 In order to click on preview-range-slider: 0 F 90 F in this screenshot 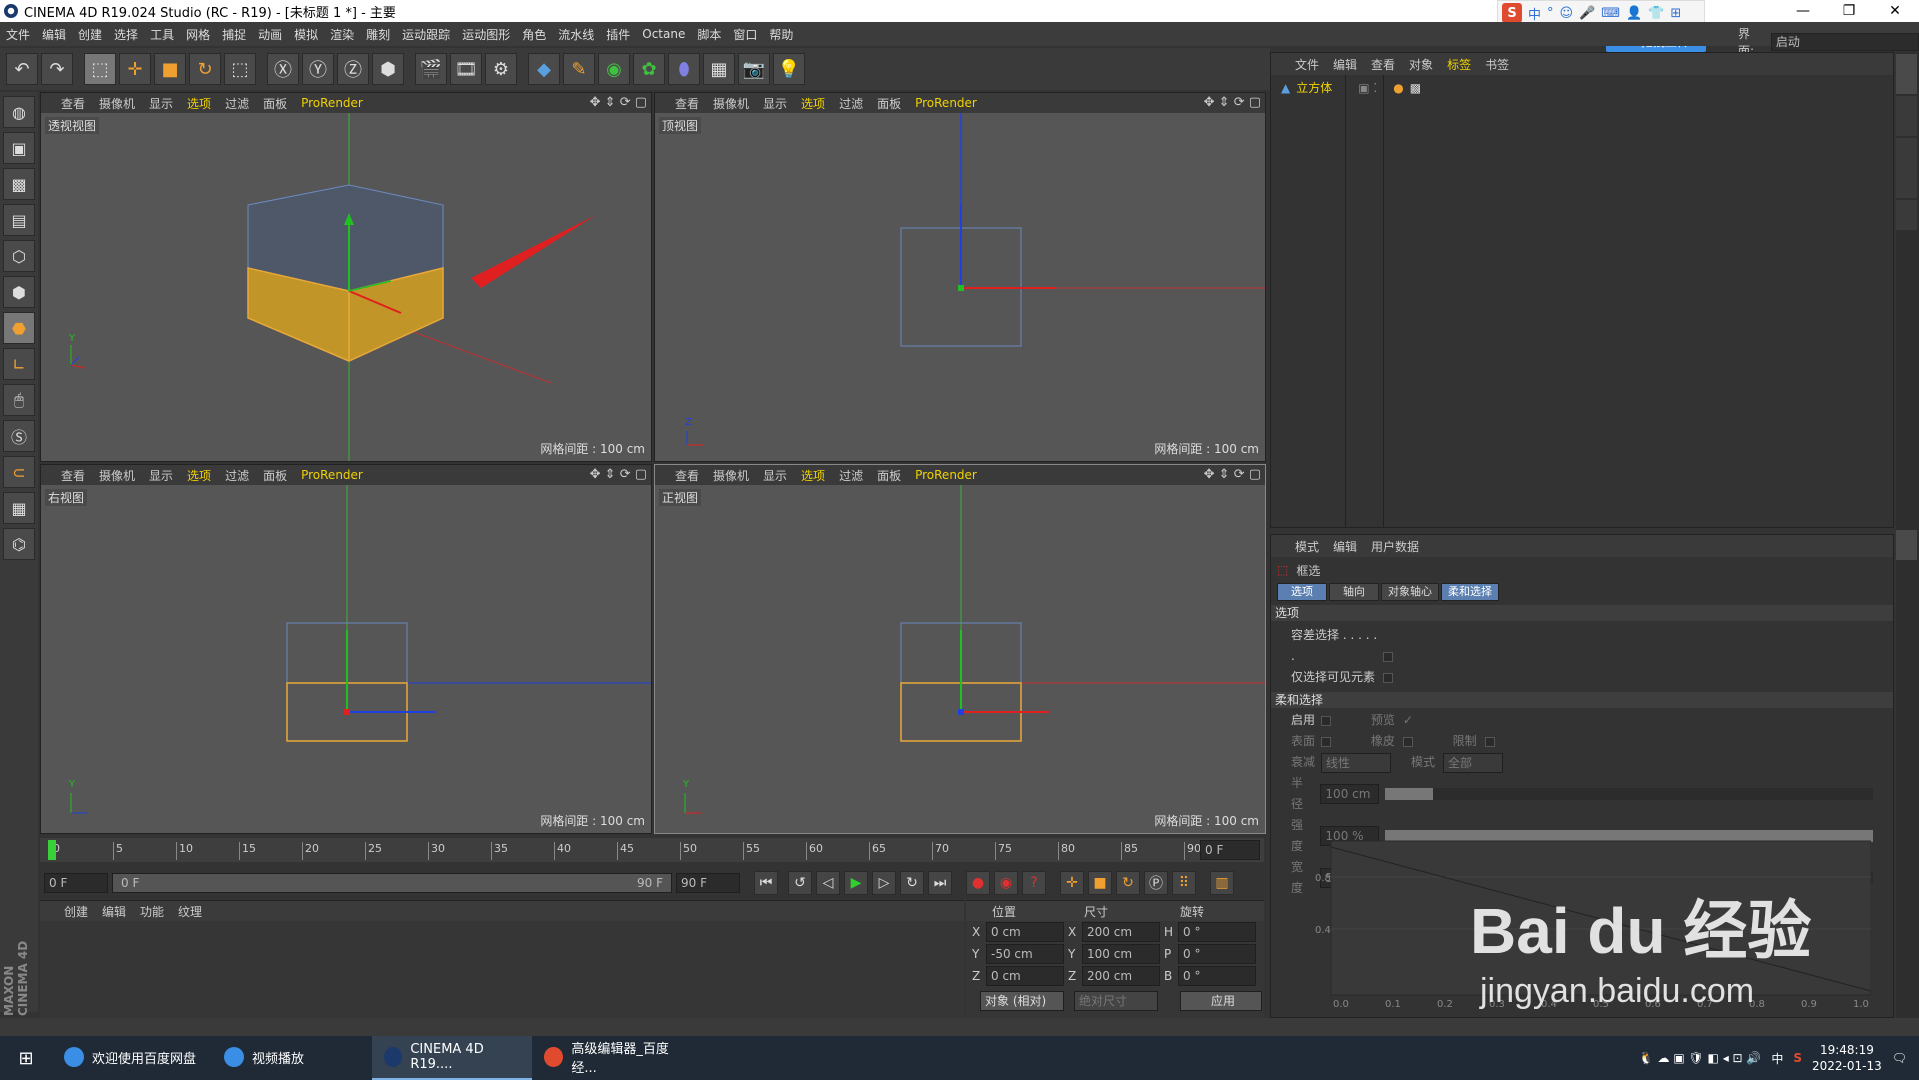, I will do `click(392, 883)`.